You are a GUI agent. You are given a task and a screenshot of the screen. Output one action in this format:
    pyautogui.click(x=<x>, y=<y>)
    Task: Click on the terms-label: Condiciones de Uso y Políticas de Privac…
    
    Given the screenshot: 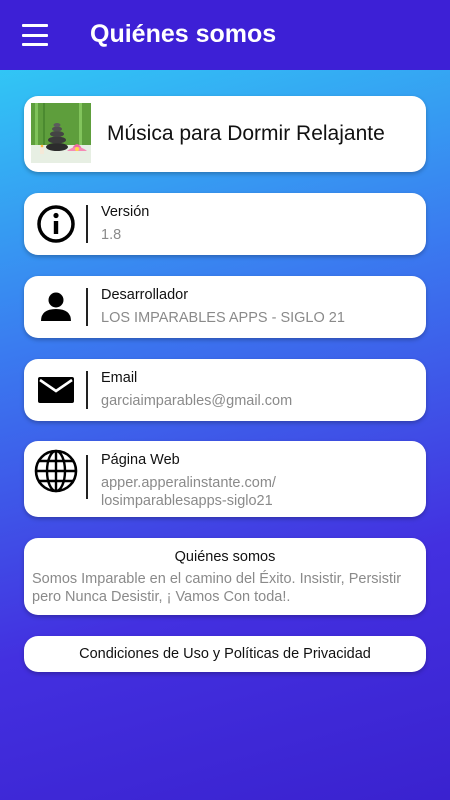 What is the action you would take?
    pyautogui.click(x=225, y=654)
    